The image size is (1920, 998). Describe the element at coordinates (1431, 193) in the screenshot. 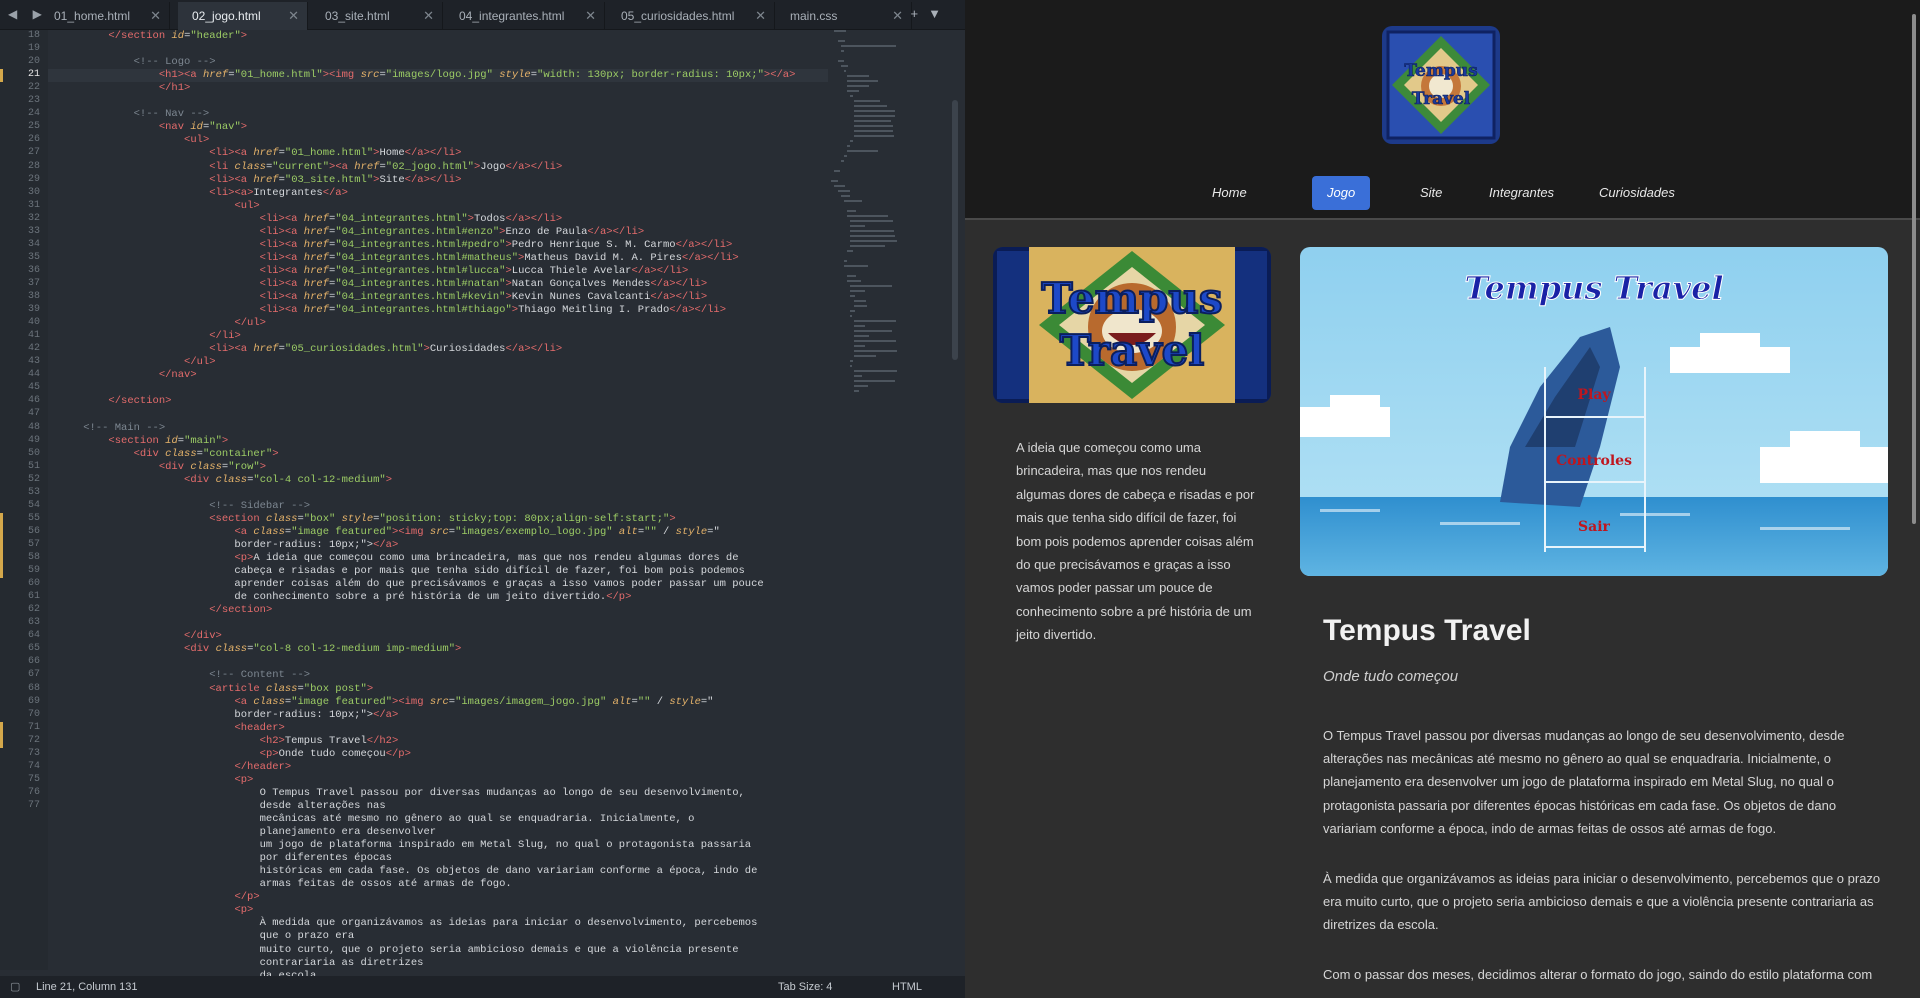

I see `nav-site: Site` at that location.